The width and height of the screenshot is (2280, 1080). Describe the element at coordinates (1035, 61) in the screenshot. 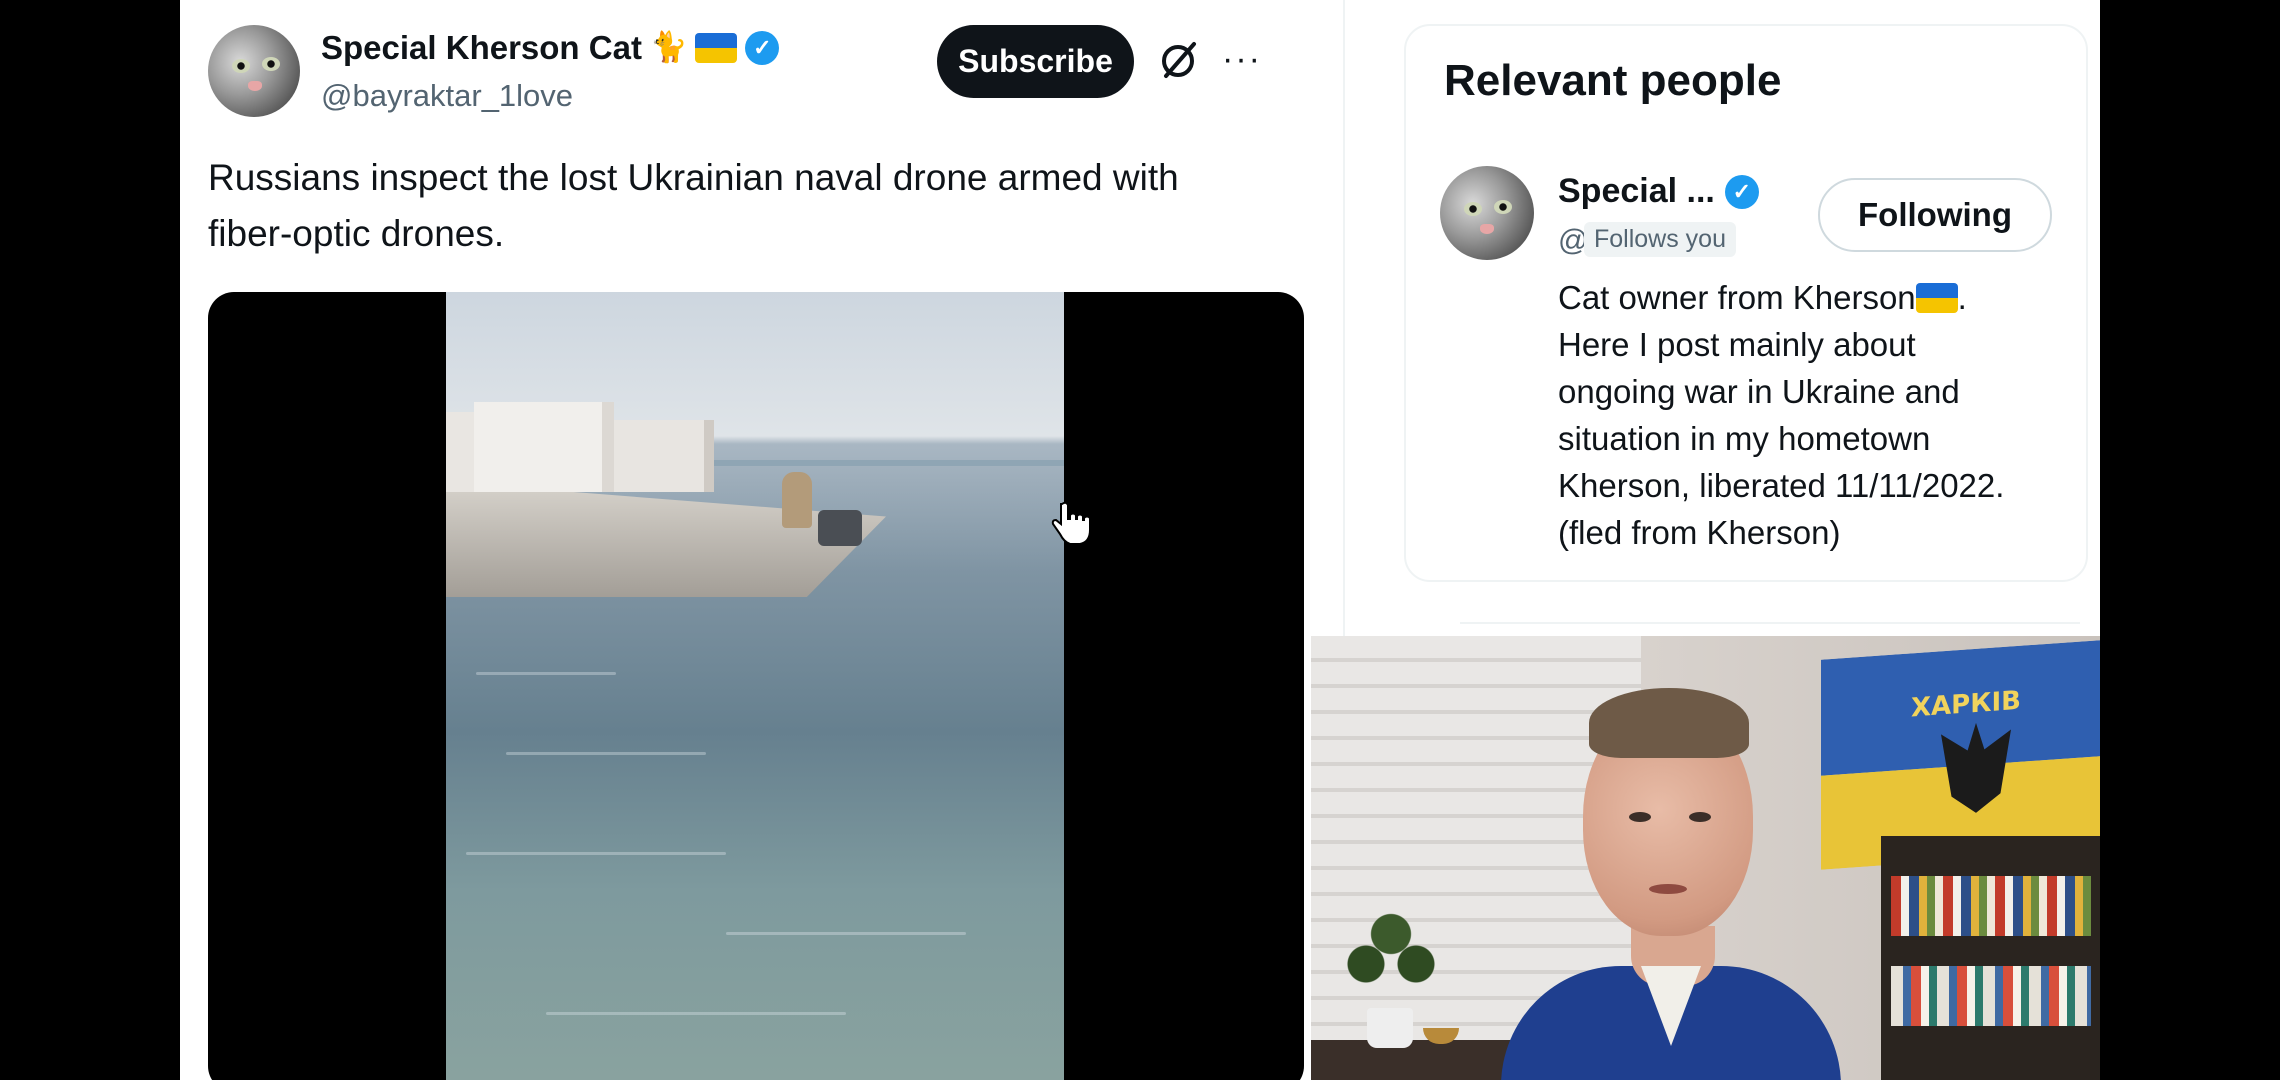

I see `subscribe-button: Subscribe` at that location.